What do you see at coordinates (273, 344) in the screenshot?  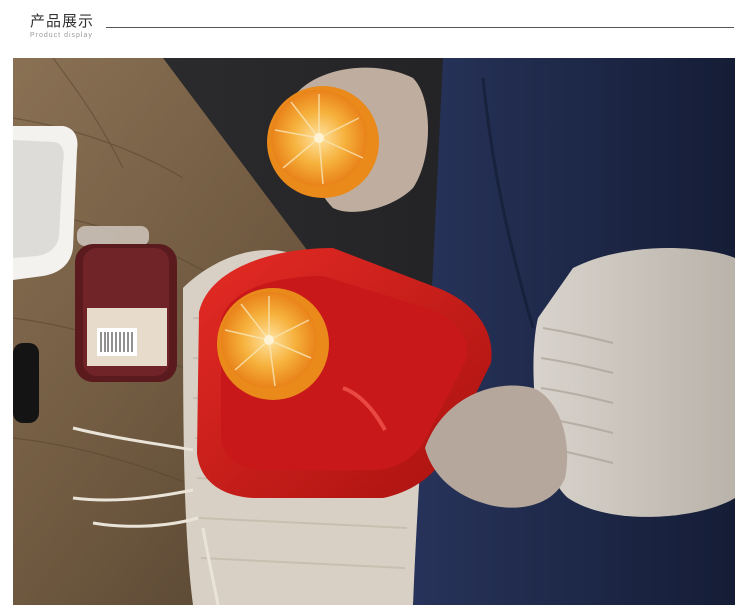 I see `orange-in-dish` at bounding box center [273, 344].